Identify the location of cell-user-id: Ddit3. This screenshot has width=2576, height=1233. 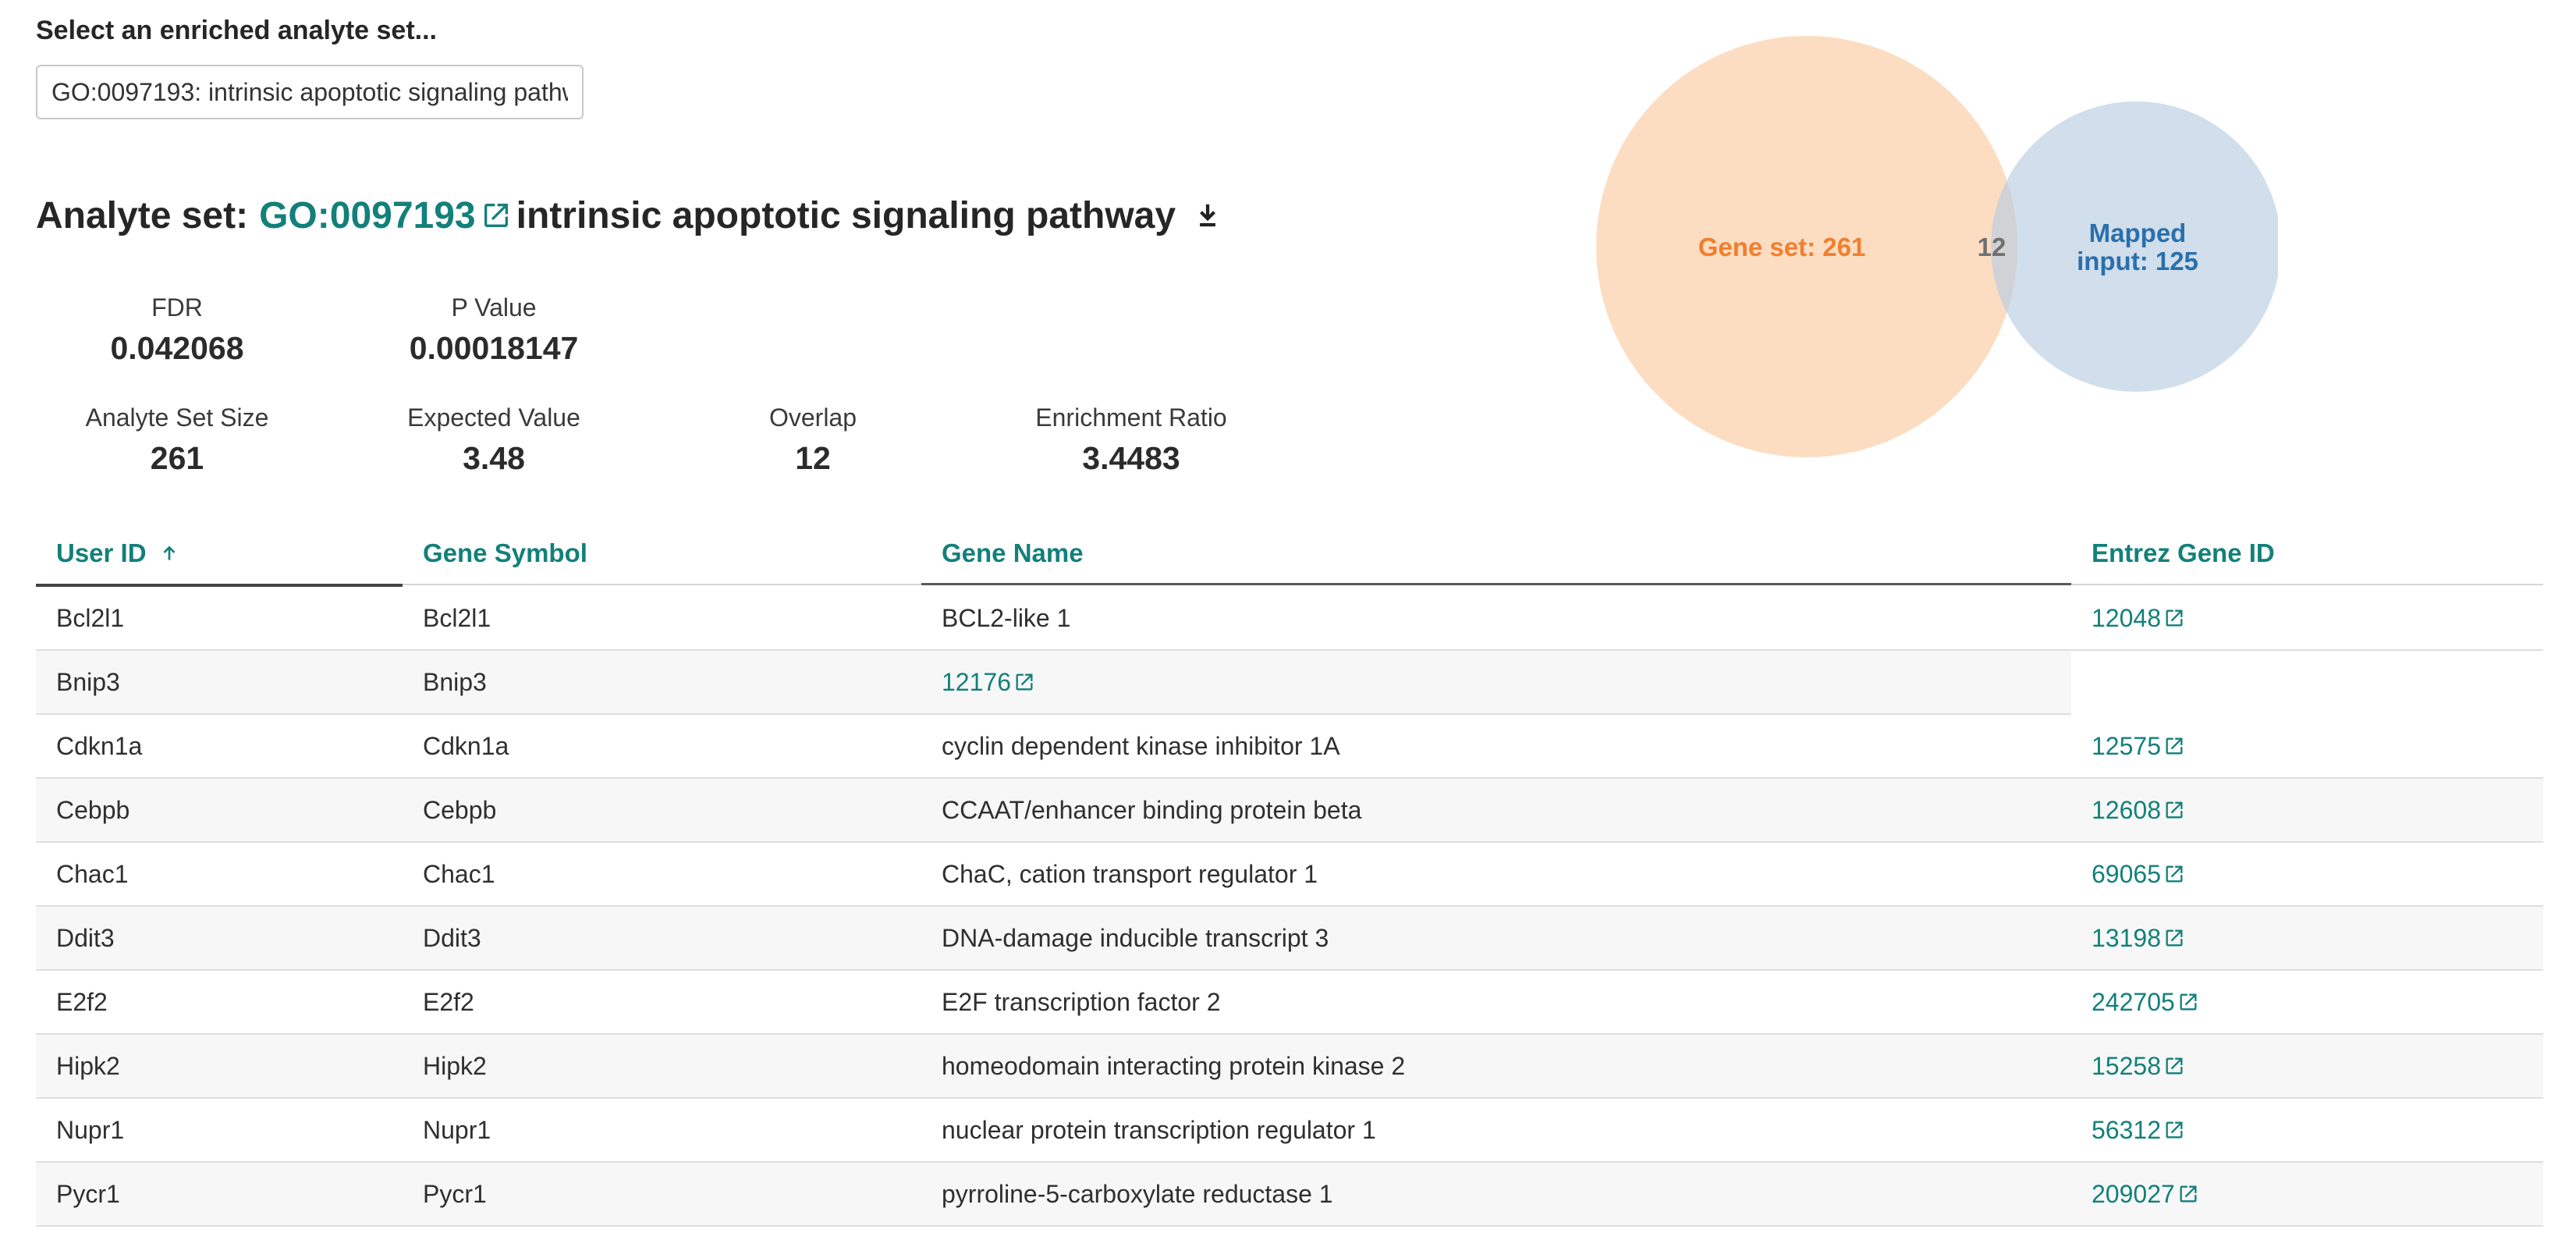
(85, 938).